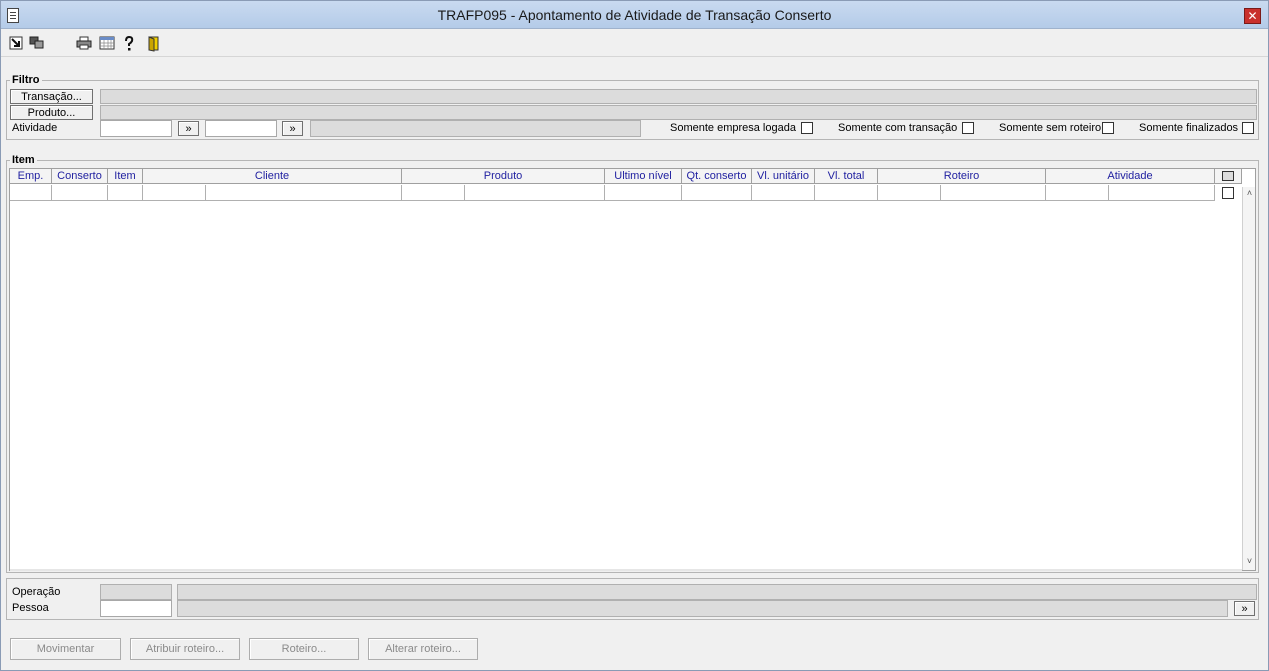 The height and width of the screenshot is (671, 1269). Describe the element at coordinates (155, 44) in the screenshot. I see `exit-door-icon` at that location.